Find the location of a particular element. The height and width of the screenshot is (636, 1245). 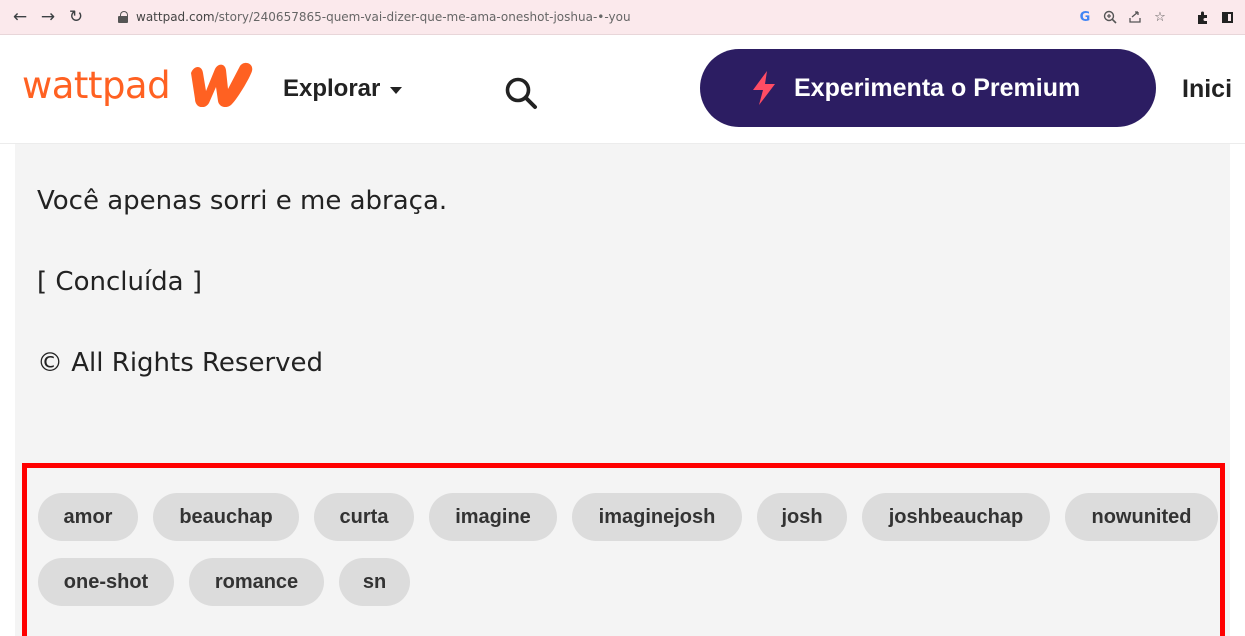

extensions-puzzle-icon is located at coordinates (1202, 17).